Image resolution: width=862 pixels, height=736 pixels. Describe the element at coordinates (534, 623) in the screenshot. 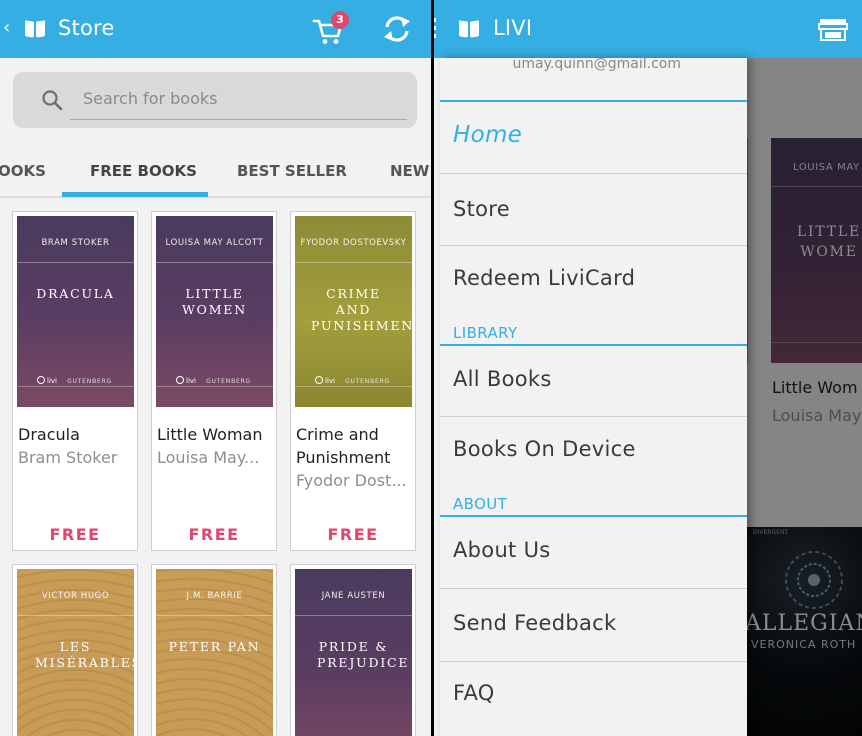

I see `nav-item-send-feedback: Send Feedback` at that location.